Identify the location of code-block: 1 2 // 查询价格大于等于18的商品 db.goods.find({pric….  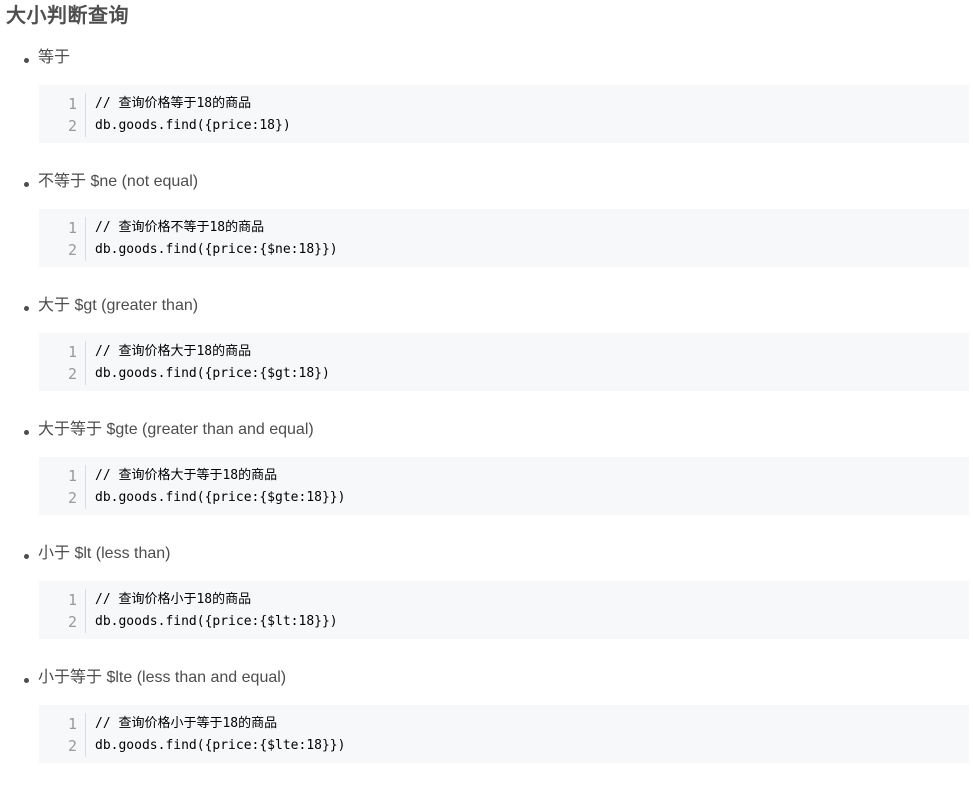
(504, 486).